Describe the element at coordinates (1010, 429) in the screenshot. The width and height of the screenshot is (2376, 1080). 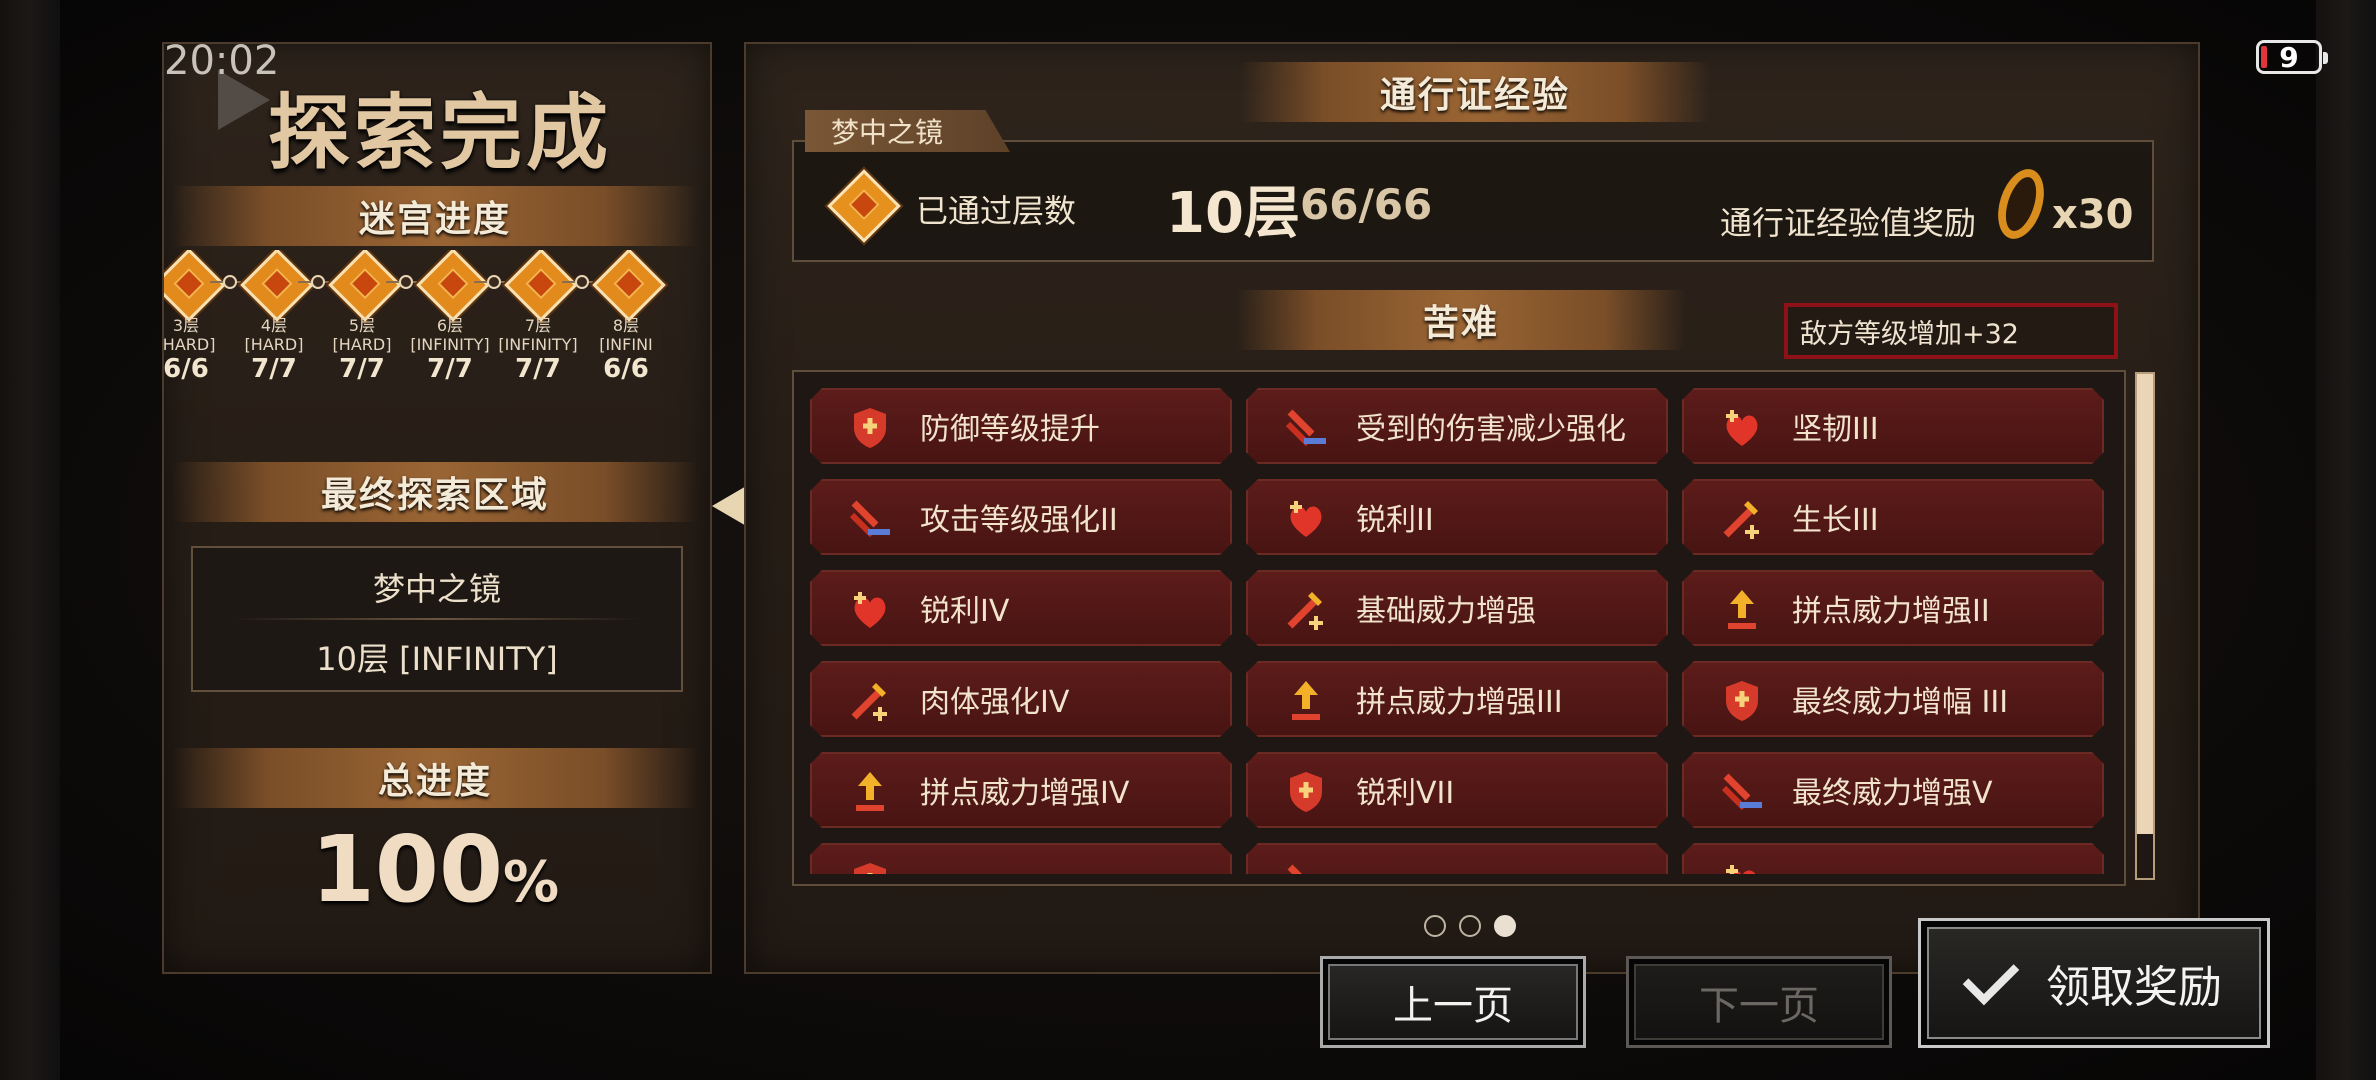
I see `hardship-card-label: 防御等级提升` at that location.